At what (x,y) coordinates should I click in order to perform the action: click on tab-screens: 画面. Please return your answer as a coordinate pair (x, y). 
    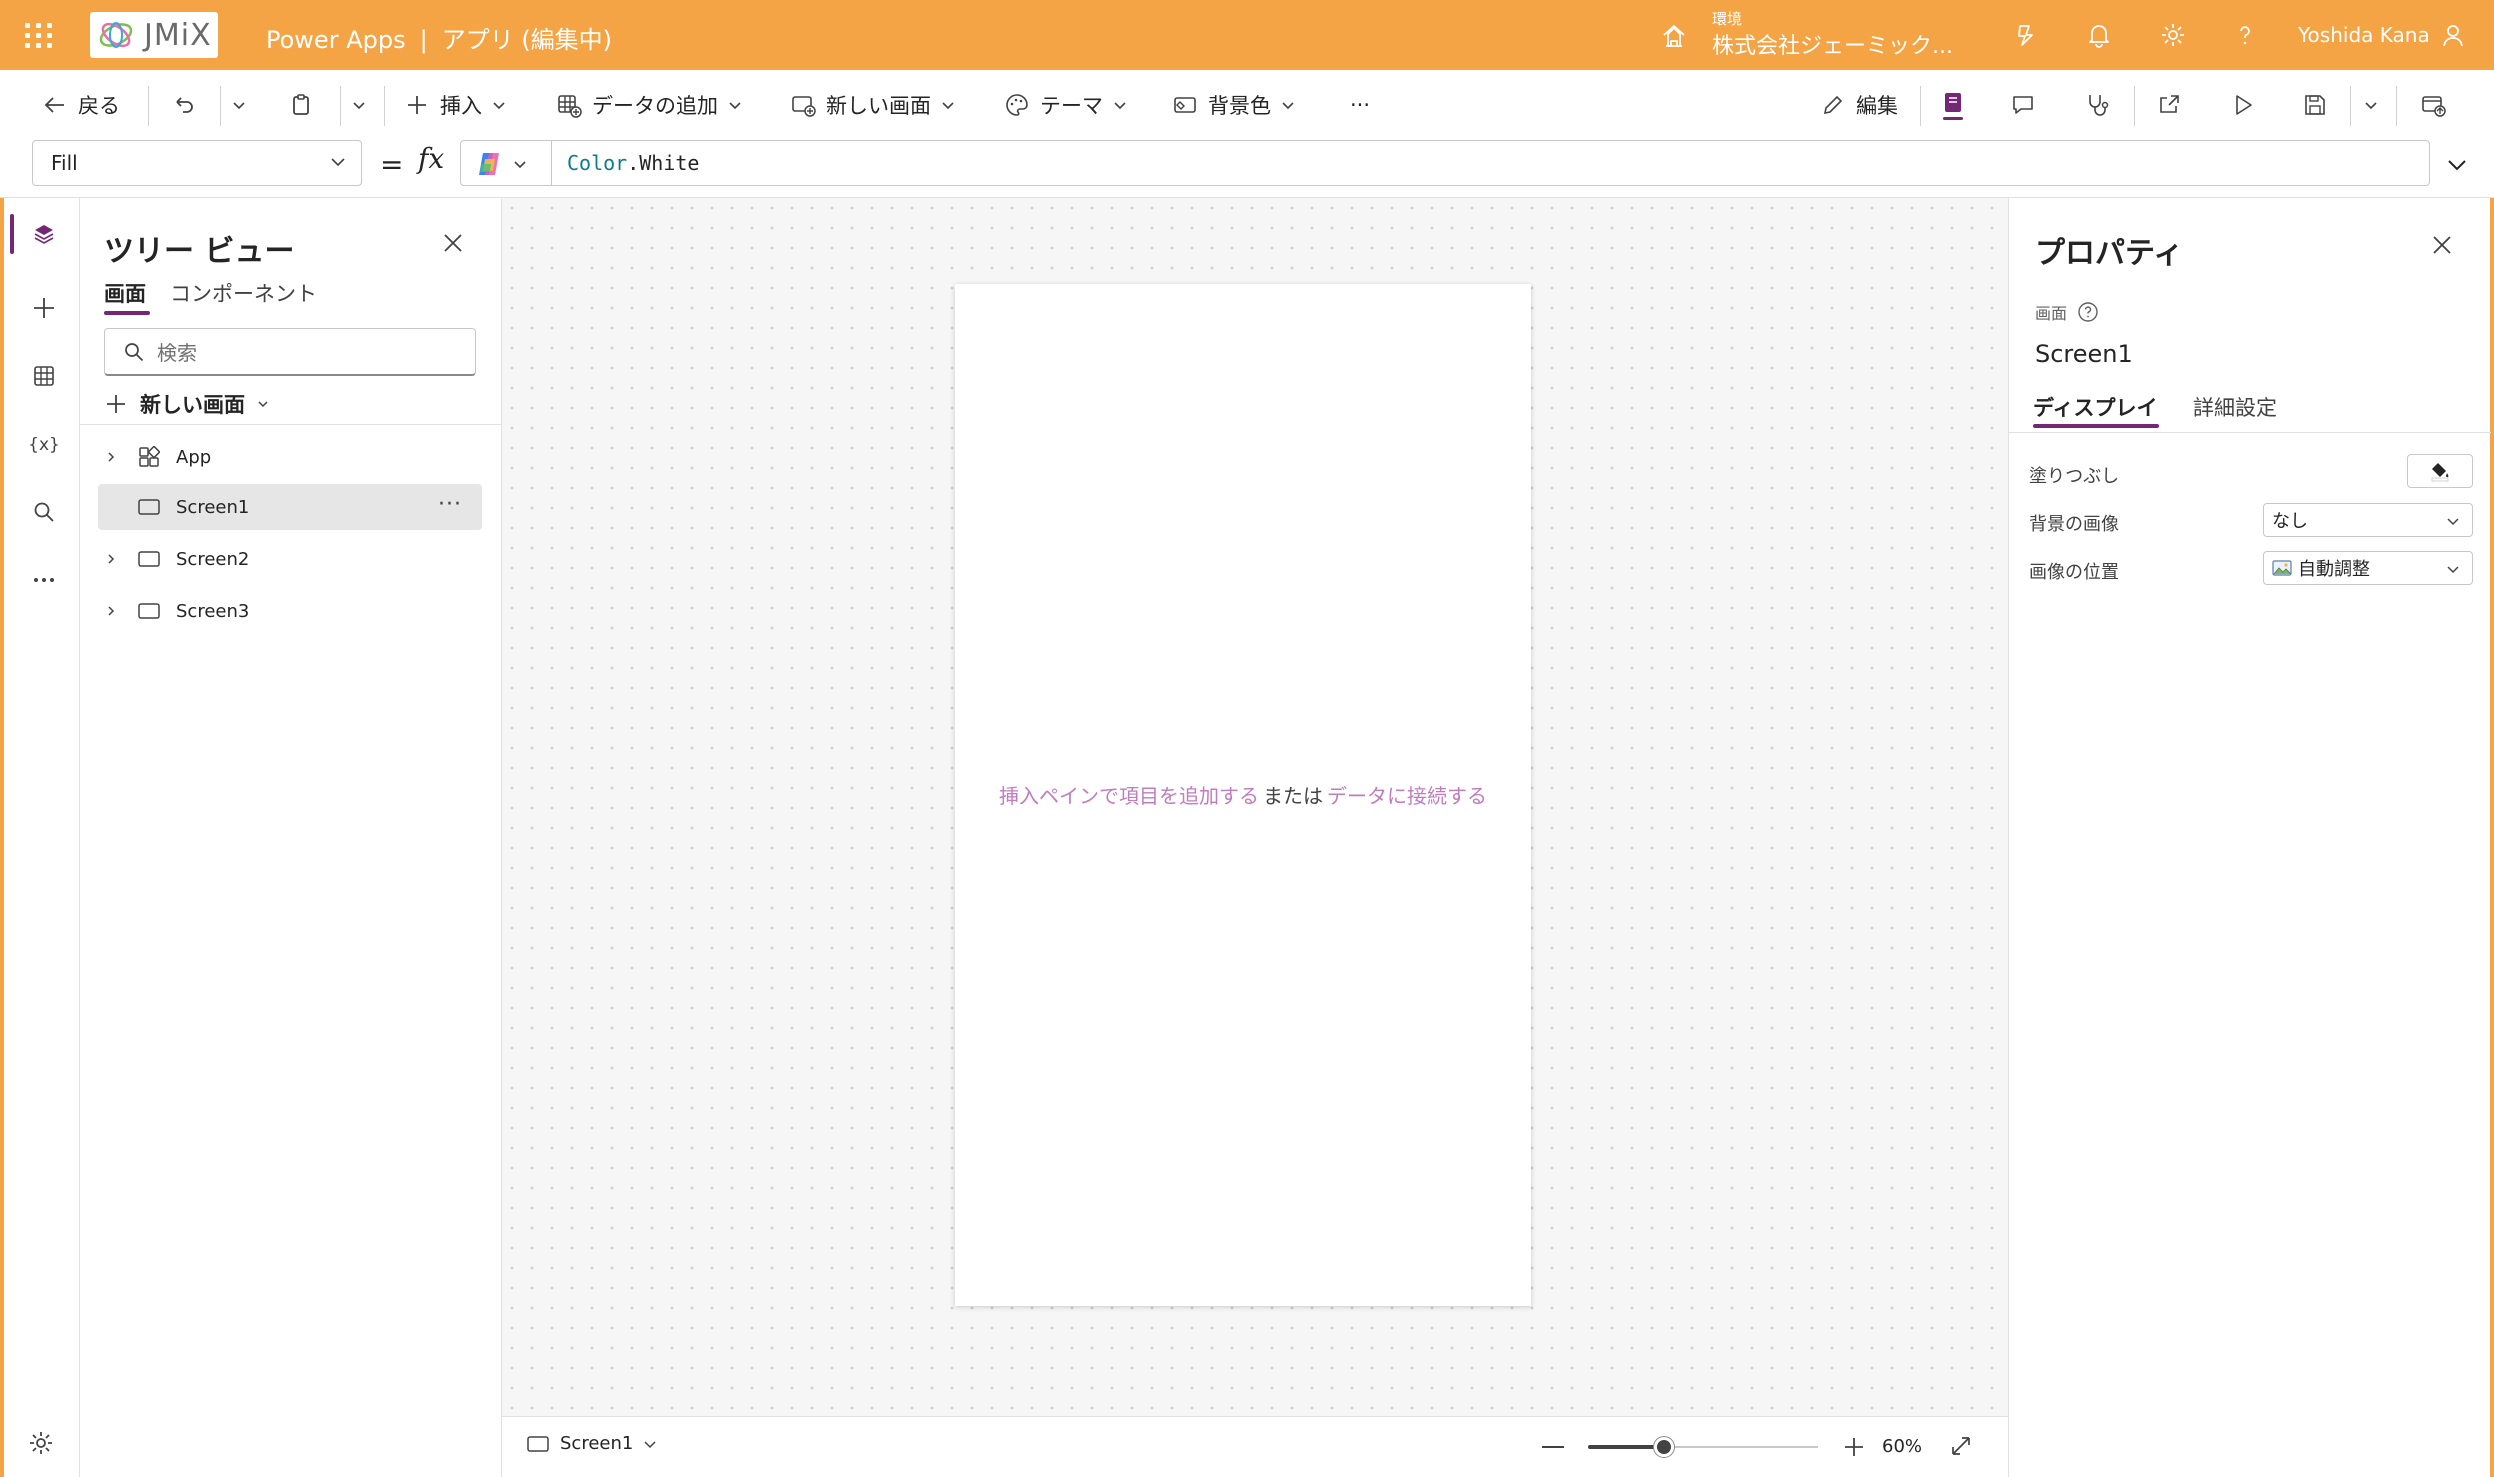
    Looking at the image, I should click on (125, 293).